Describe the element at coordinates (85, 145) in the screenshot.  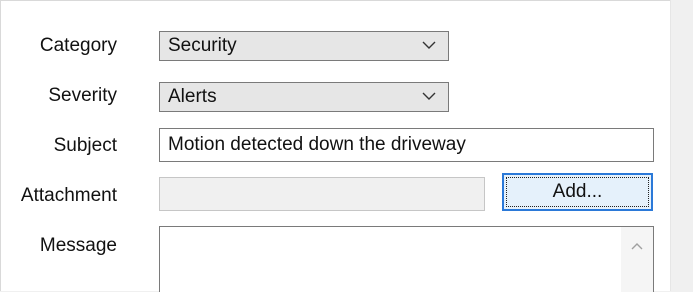
I see `subject-label: Subject` at that location.